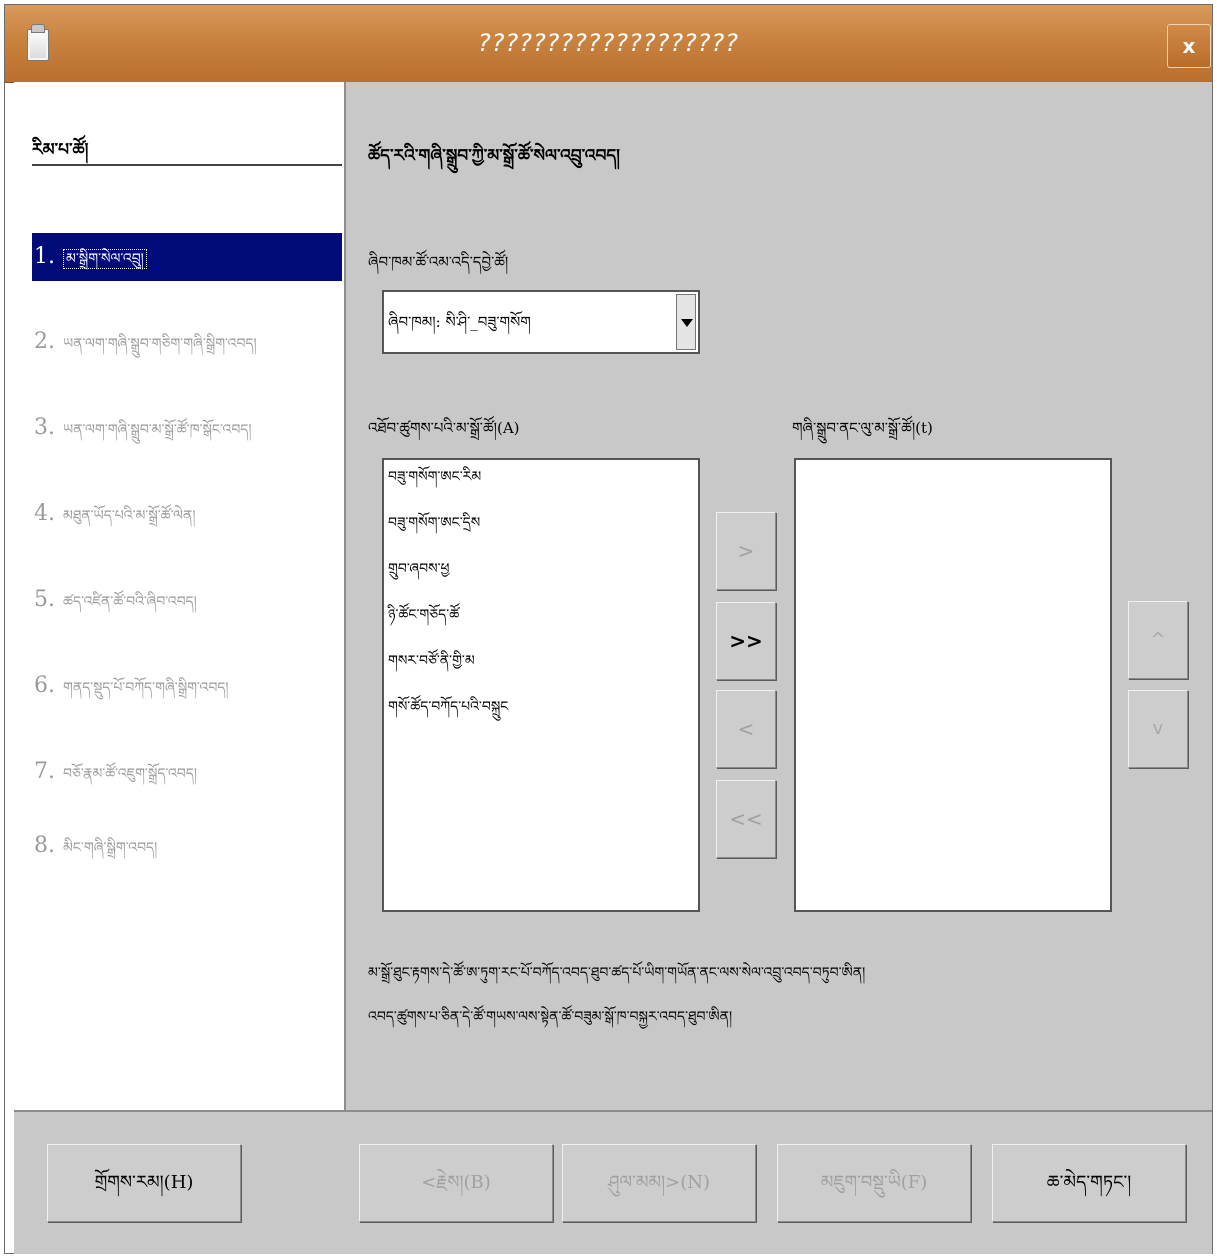 This screenshot has width=1217, height=1258. Describe the element at coordinates (541, 621) in the screenshot. I see `list-item: ཉི་ཚོང་གཅོད་ཚོ` at that location.